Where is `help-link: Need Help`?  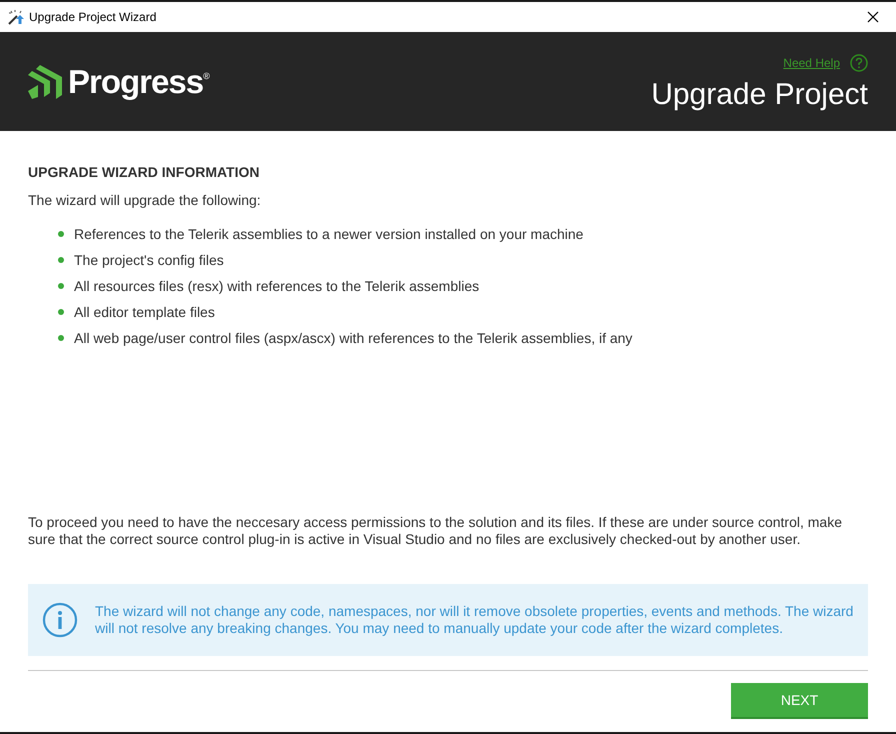
help-link: Need Help is located at coordinates (811, 63).